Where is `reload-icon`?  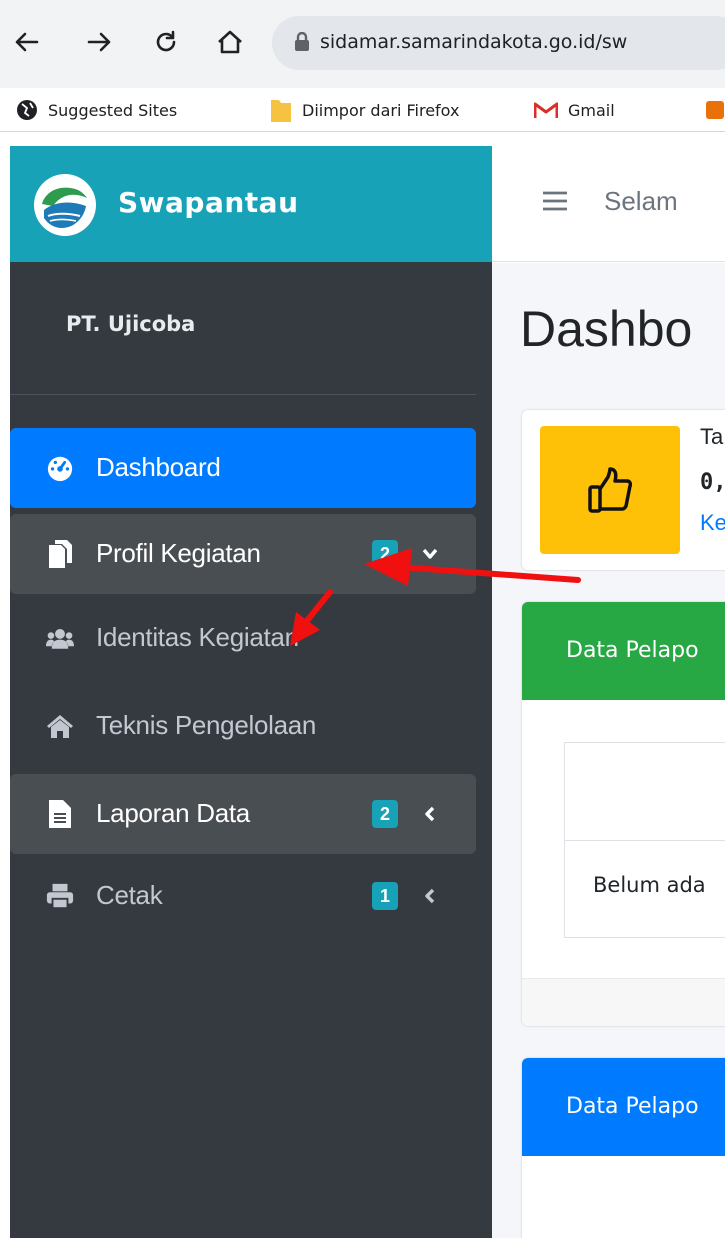
reload-icon is located at coordinates (166, 41).